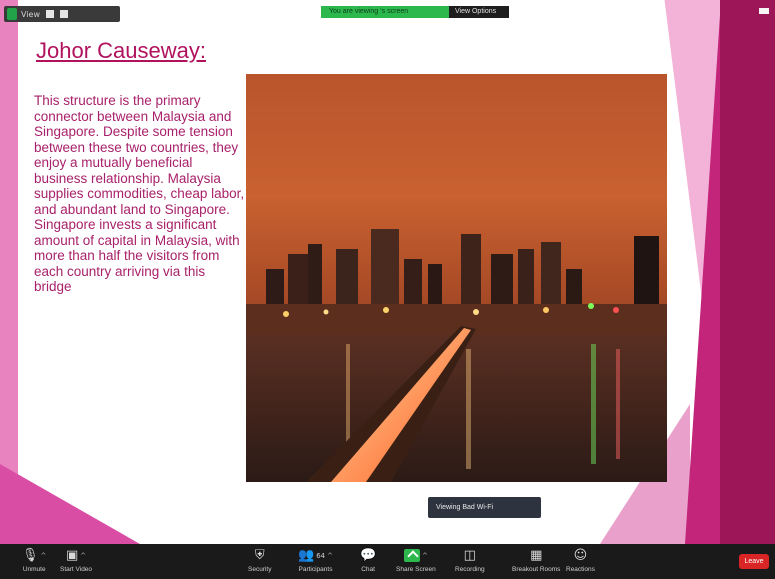  Describe the element at coordinates (479, 12) in the screenshot. I see `view-options-button: View Options` at that location.